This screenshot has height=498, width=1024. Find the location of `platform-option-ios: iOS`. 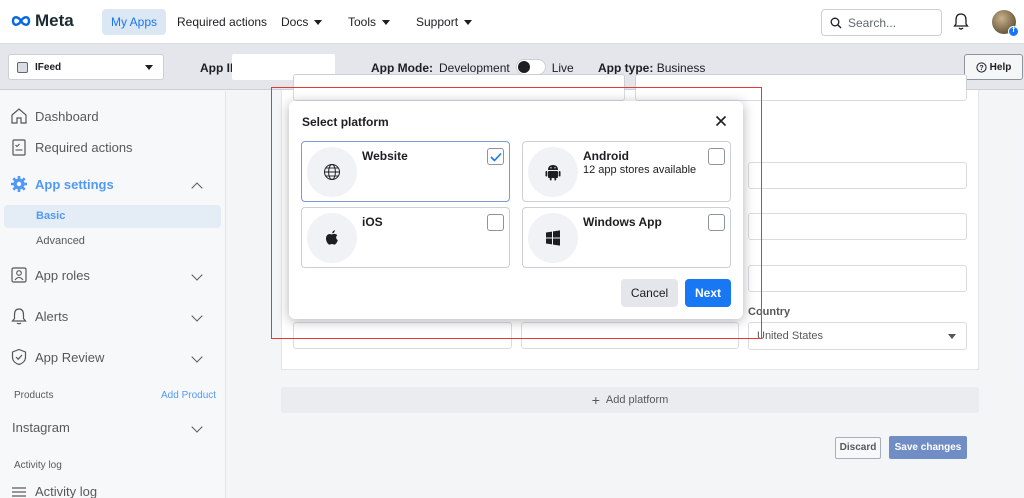

platform-option-ios: iOS is located at coordinates (405, 237).